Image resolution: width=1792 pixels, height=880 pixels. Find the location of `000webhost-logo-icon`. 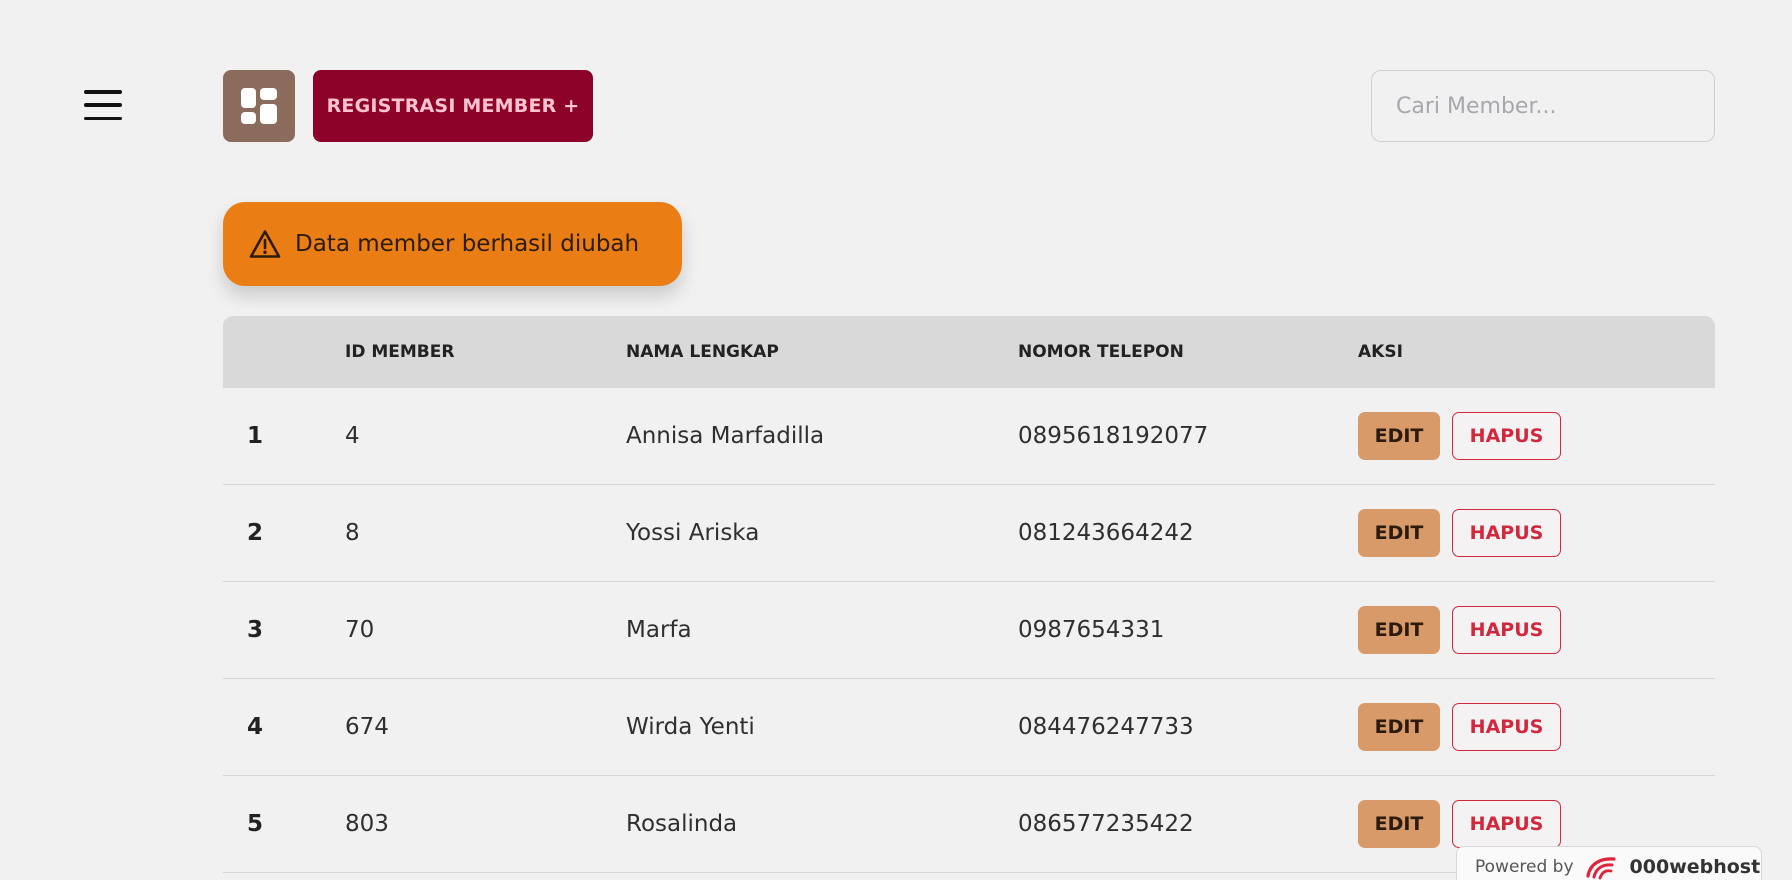

000webhost-logo-icon is located at coordinates (1600, 867).